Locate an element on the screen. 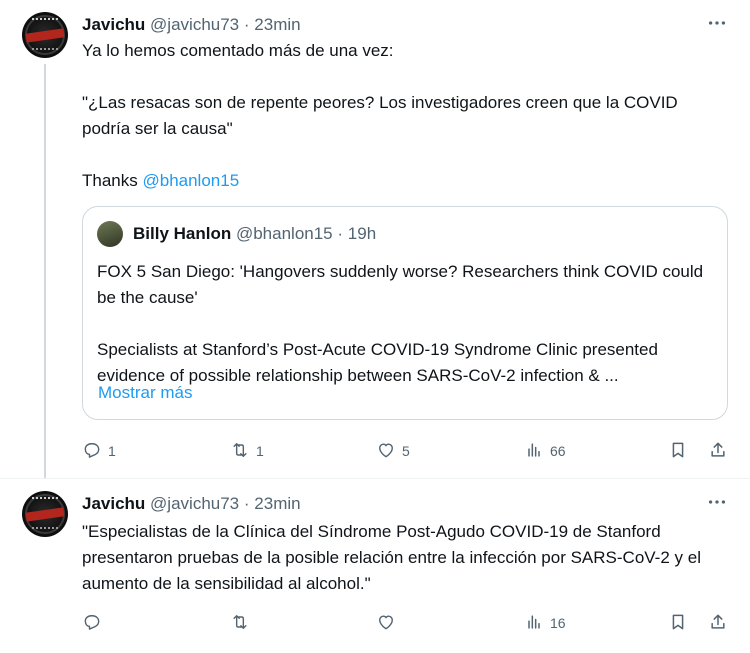  views-button: 16 is located at coordinates (545, 623).